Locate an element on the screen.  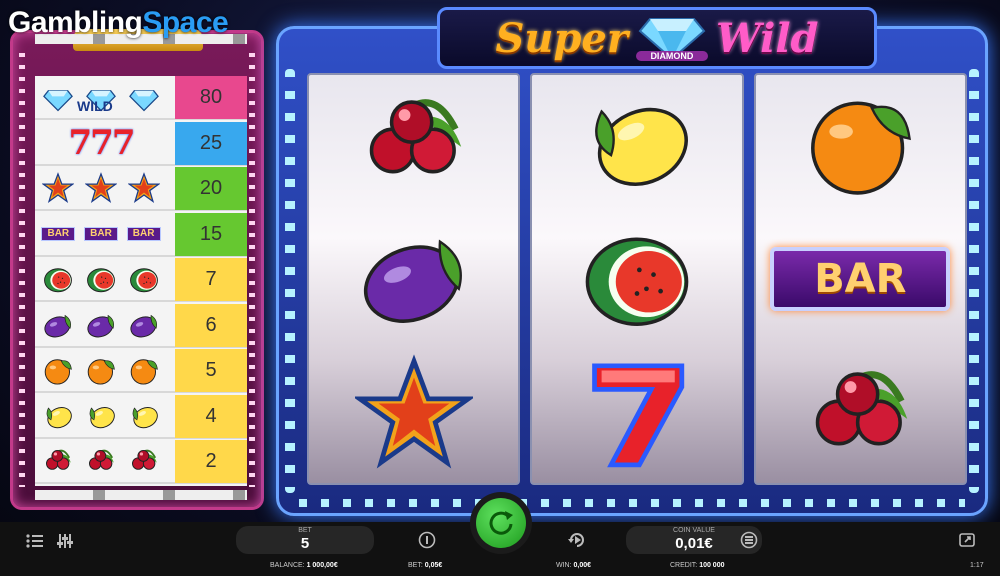
reel-symbol-cherry is located at coordinates (413, 143).